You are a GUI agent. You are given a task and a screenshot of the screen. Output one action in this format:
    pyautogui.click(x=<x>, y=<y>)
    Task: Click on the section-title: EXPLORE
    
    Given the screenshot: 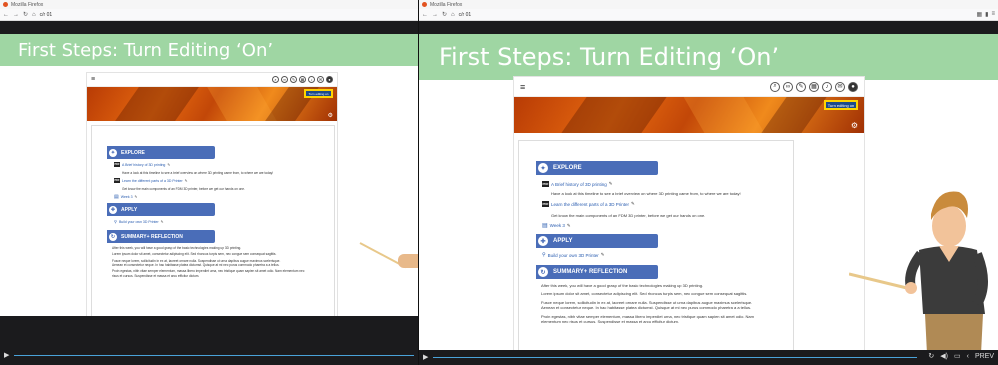 What is the action you would take?
    pyautogui.click(x=567, y=168)
    